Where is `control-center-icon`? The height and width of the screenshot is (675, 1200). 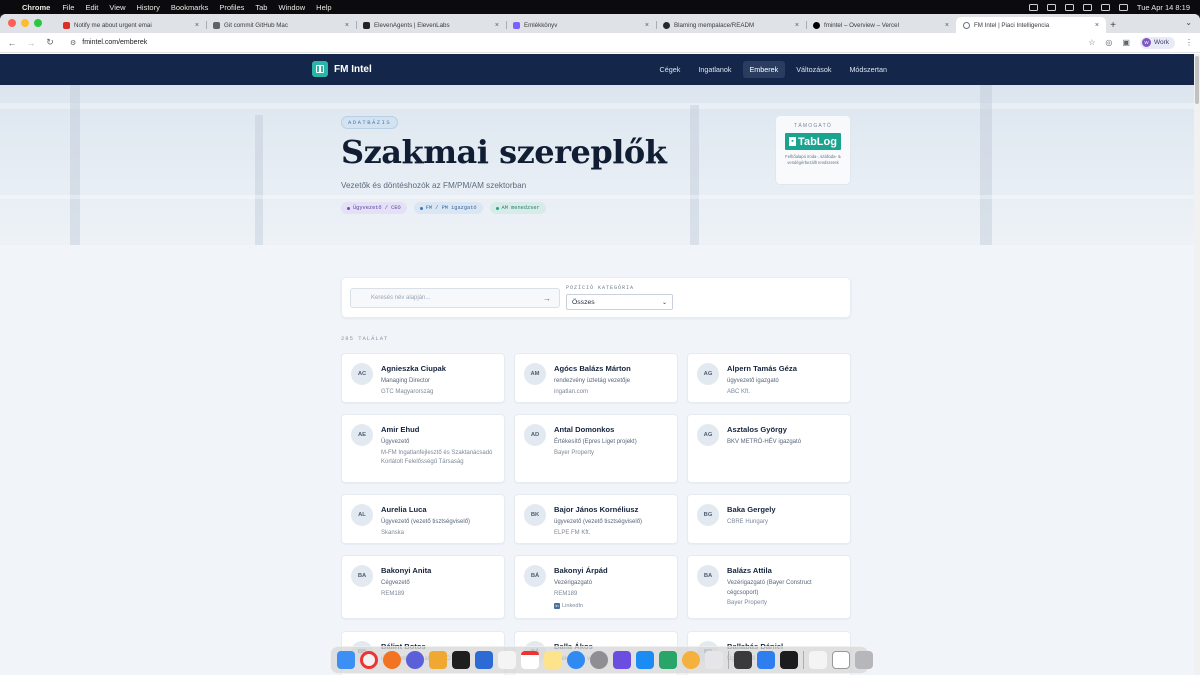 control-center-icon is located at coordinates (1123, 7).